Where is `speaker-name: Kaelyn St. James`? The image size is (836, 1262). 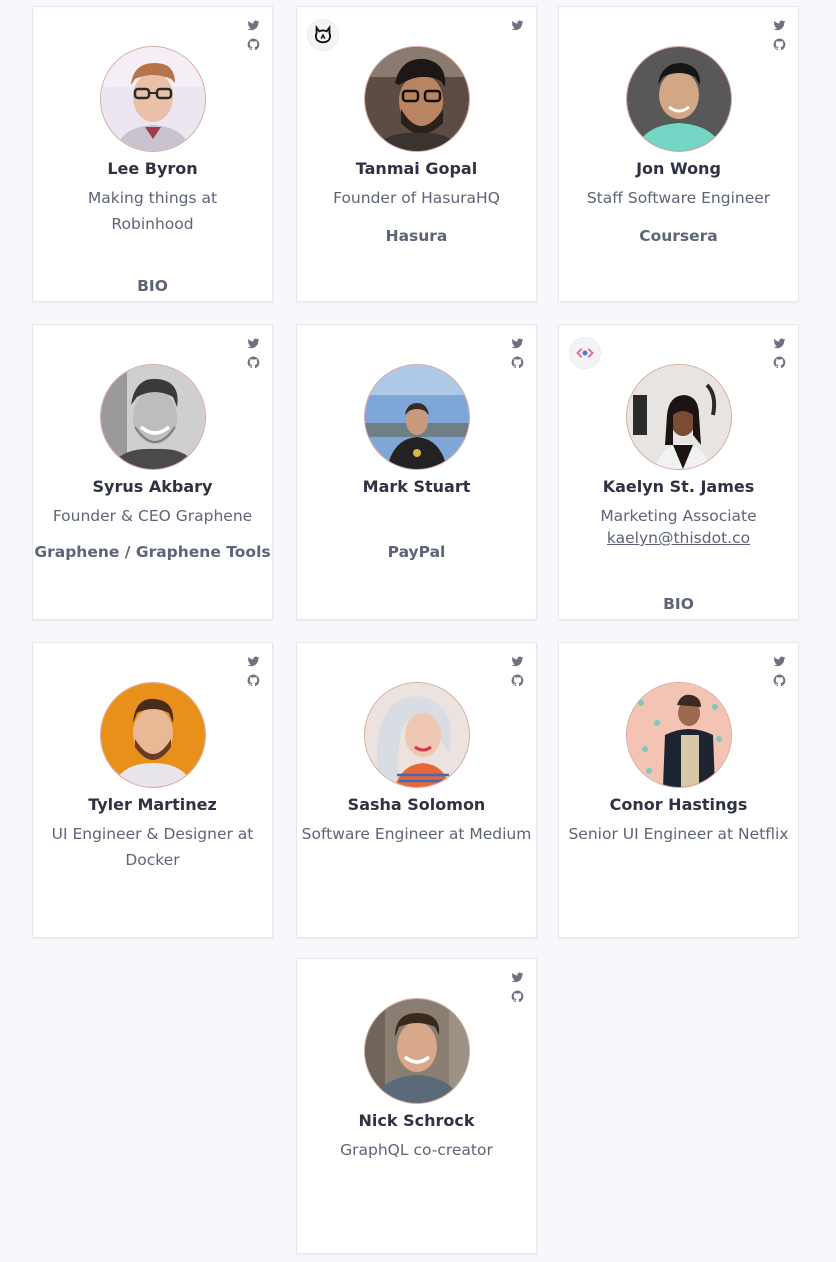 speaker-name: Kaelyn St. James is located at coordinates (678, 486).